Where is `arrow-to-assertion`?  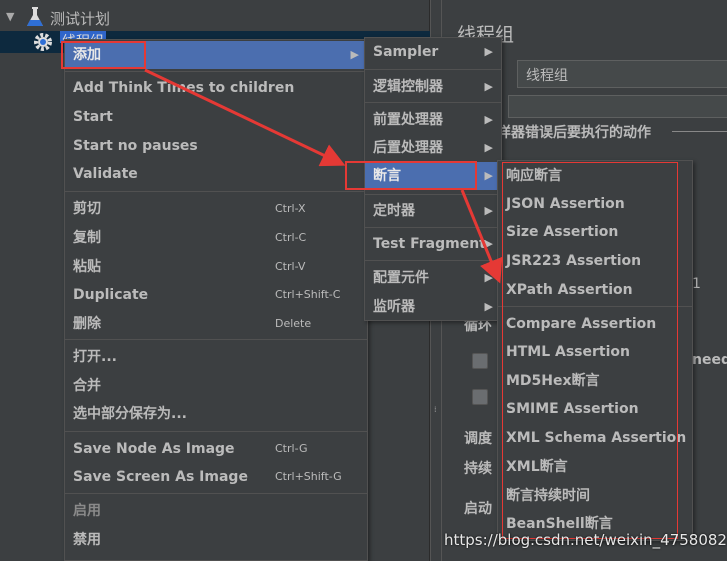
arrow-to-assertion is located at coordinates (245, 117).